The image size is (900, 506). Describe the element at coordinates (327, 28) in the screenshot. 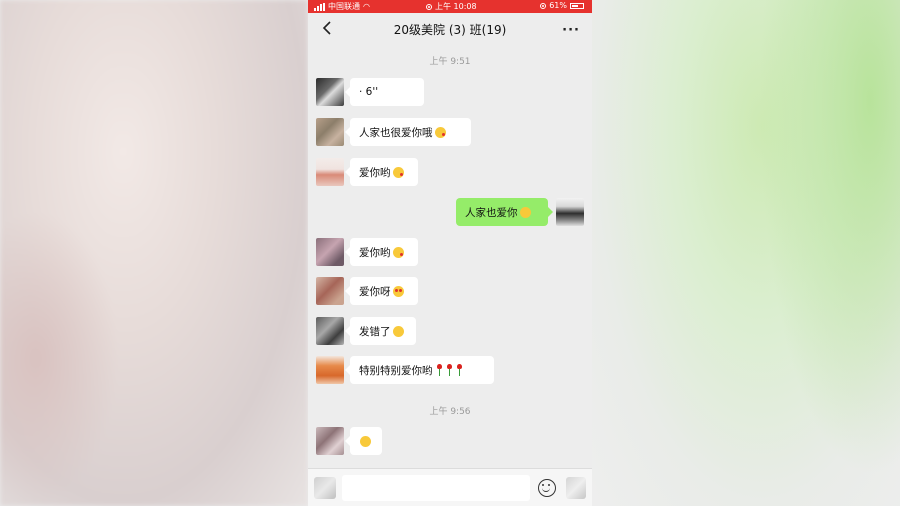

I see `chevron-left-icon` at that location.